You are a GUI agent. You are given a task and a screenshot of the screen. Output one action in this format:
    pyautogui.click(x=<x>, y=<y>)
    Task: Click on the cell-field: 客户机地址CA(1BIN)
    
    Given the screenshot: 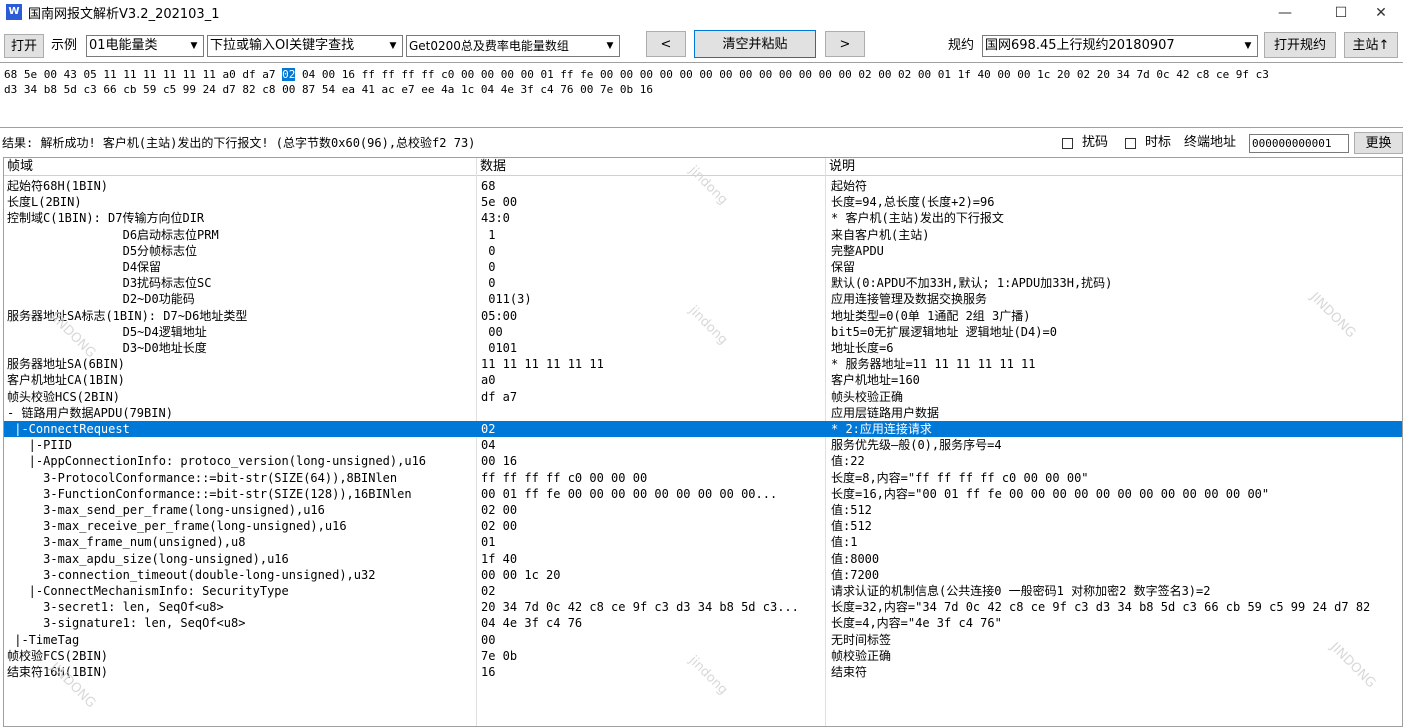 What is the action you would take?
    pyautogui.click(x=66, y=380)
    